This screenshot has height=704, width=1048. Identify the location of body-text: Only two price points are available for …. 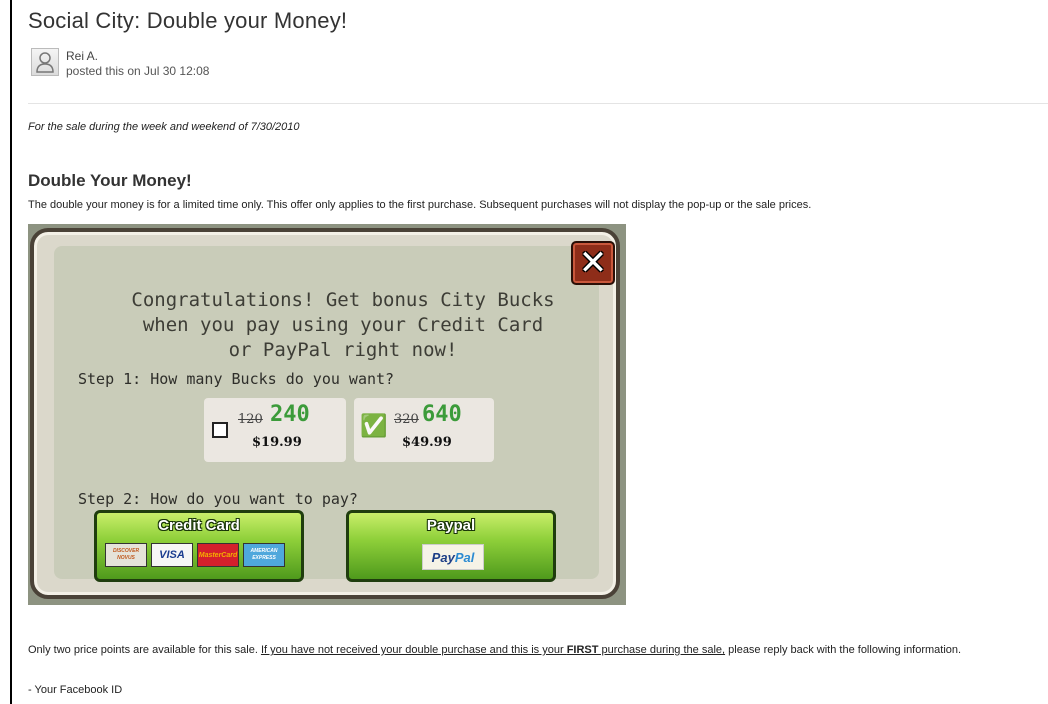
(144, 650).